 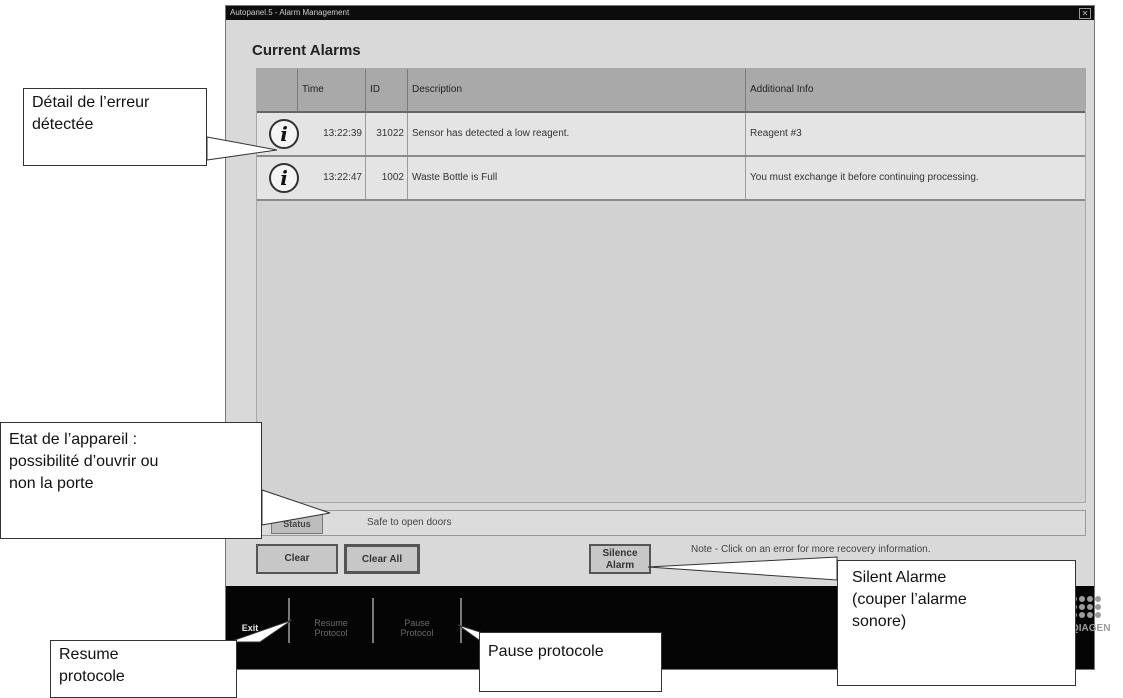 I want to click on callout-resume-line1: Resume, so click(x=89, y=654).